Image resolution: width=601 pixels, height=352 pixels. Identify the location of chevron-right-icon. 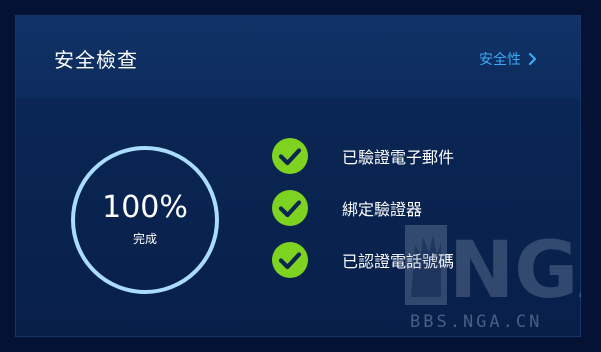
(533, 59).